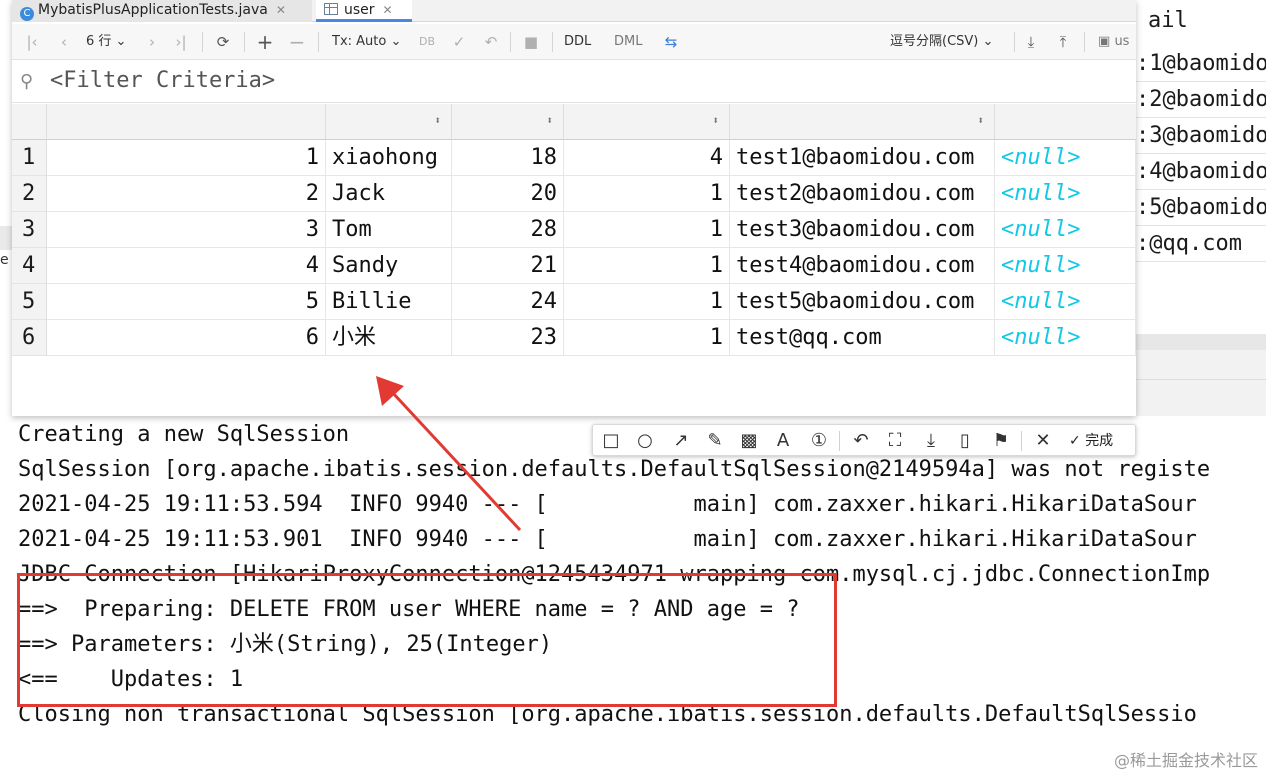  What do you see at coordinates (645, 441) in the screenshot?
I see `ellipse-tool-icon: ○` at bounding box center [645, 441].